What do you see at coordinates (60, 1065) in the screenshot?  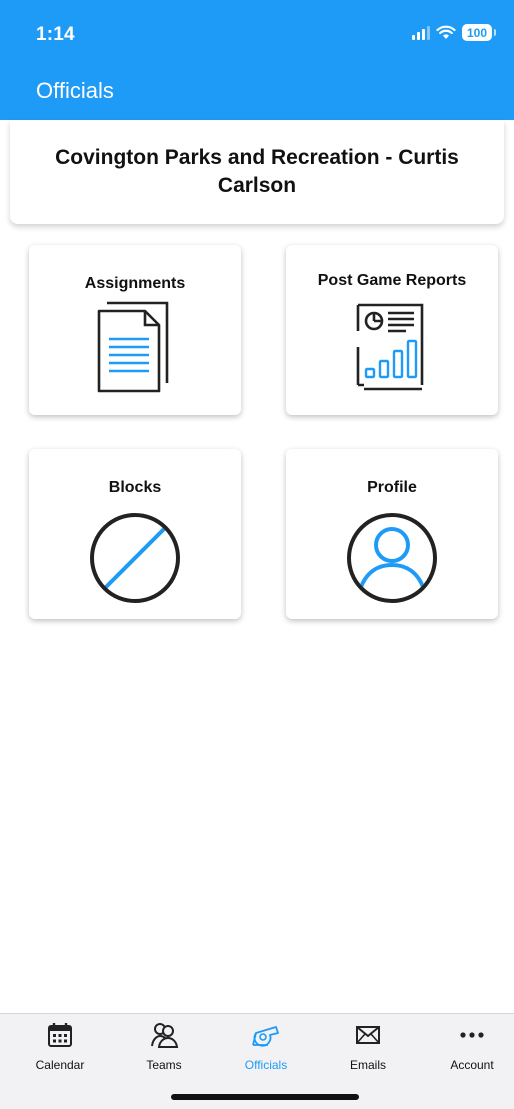 I see `tab-calendar-label: Calendar` at bounding box center [60, 1065].